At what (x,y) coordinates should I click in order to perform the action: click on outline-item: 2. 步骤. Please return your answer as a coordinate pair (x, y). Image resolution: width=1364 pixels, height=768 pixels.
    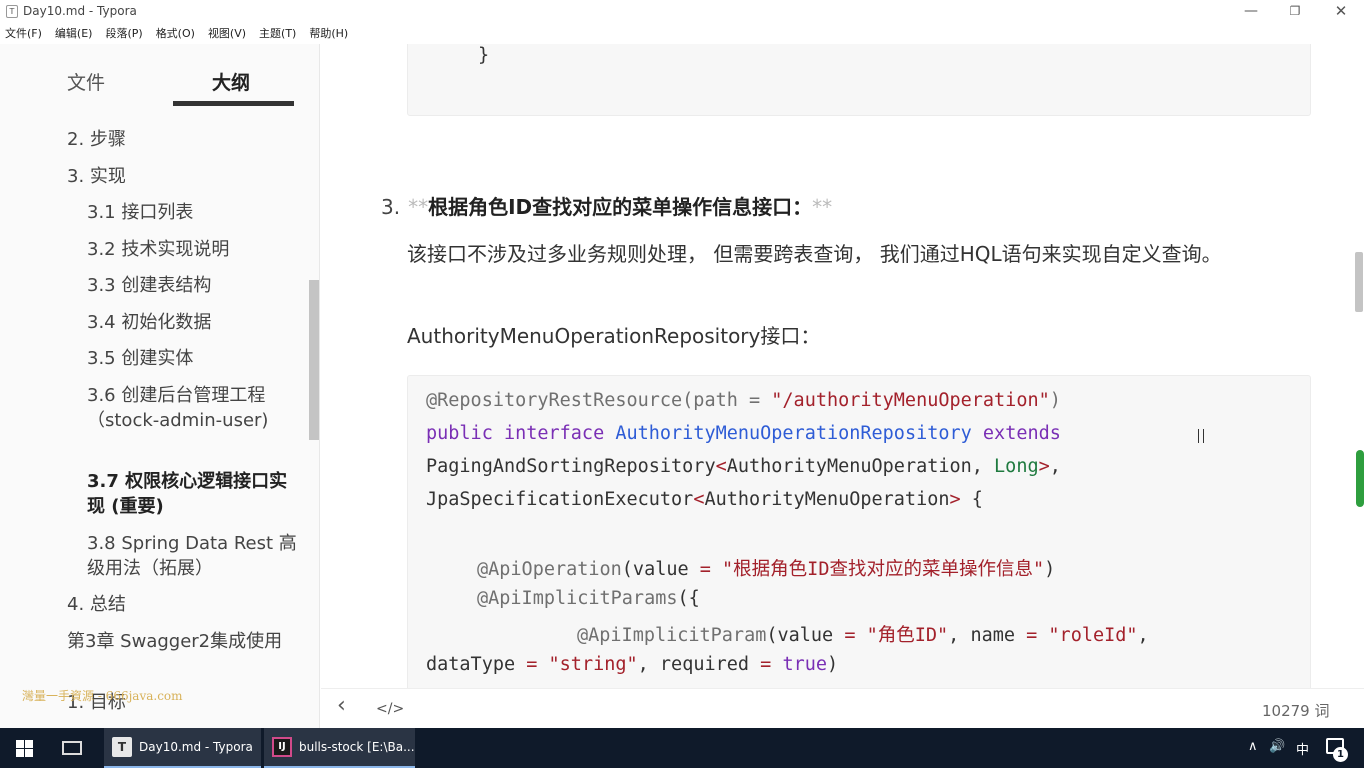
    Looking at the image, I should click on (182, 139).